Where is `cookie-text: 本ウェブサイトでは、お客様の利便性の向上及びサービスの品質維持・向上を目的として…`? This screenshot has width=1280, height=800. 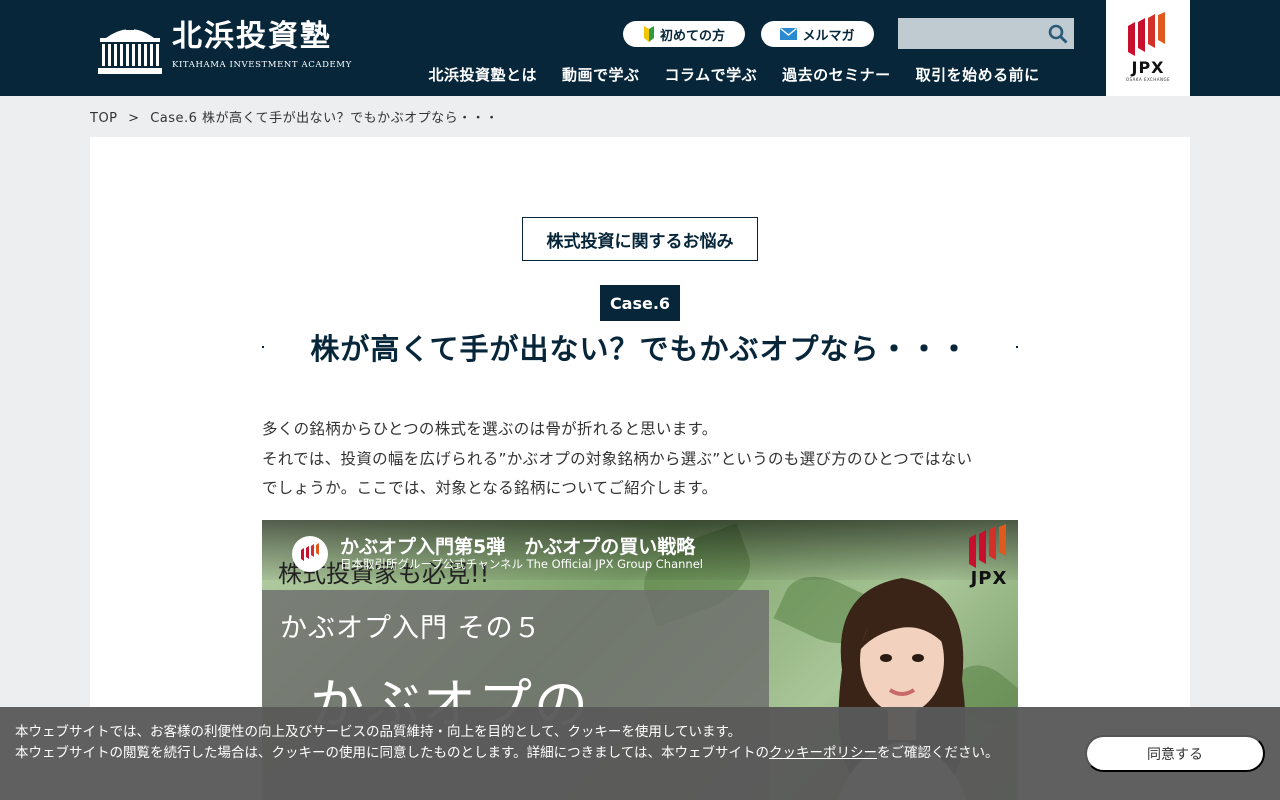
cookie-text: 本ウェブサイトでは、お客様の利便性の向上及びサービスの品質維持・向上を目的として… is located at coordinates (542, 743).